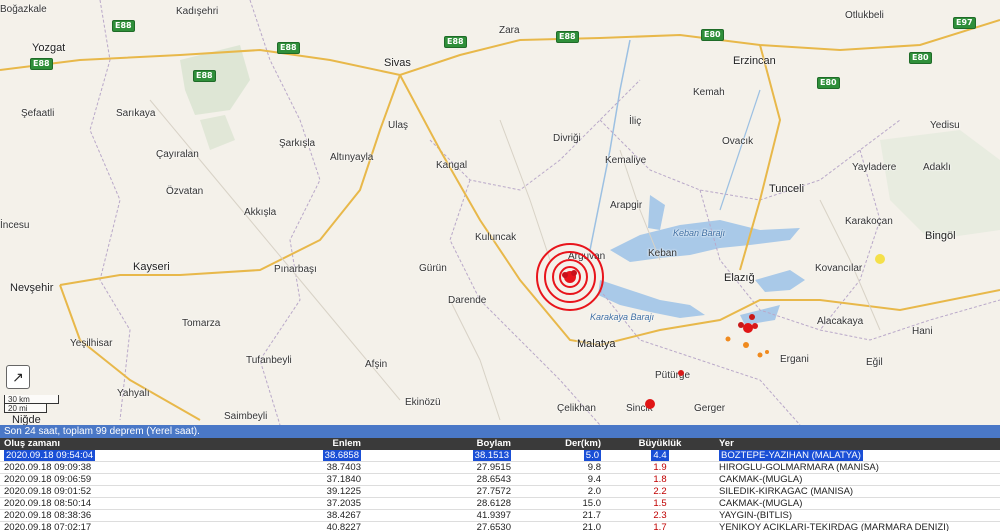 This screenshot has height=531, width=1000. What do you see at coordinates (150, 515) in the screenshot?
I see `cell-time: 2020.09.18 08:38:36` at bounding box center [150, 515].